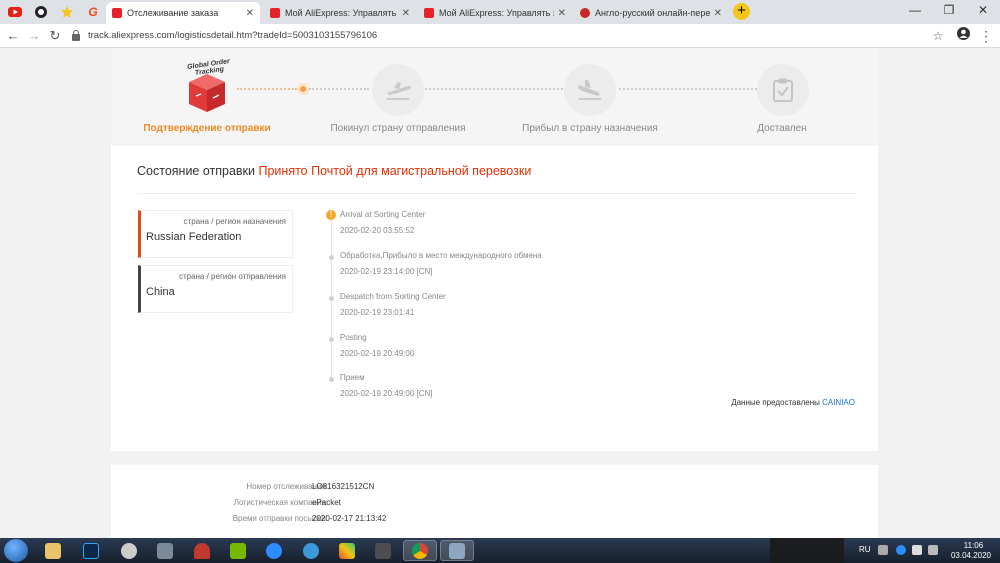 The height and width of the screenshot is (563, 1000). I want to click on reload-button: ↻, so click(55, 36).